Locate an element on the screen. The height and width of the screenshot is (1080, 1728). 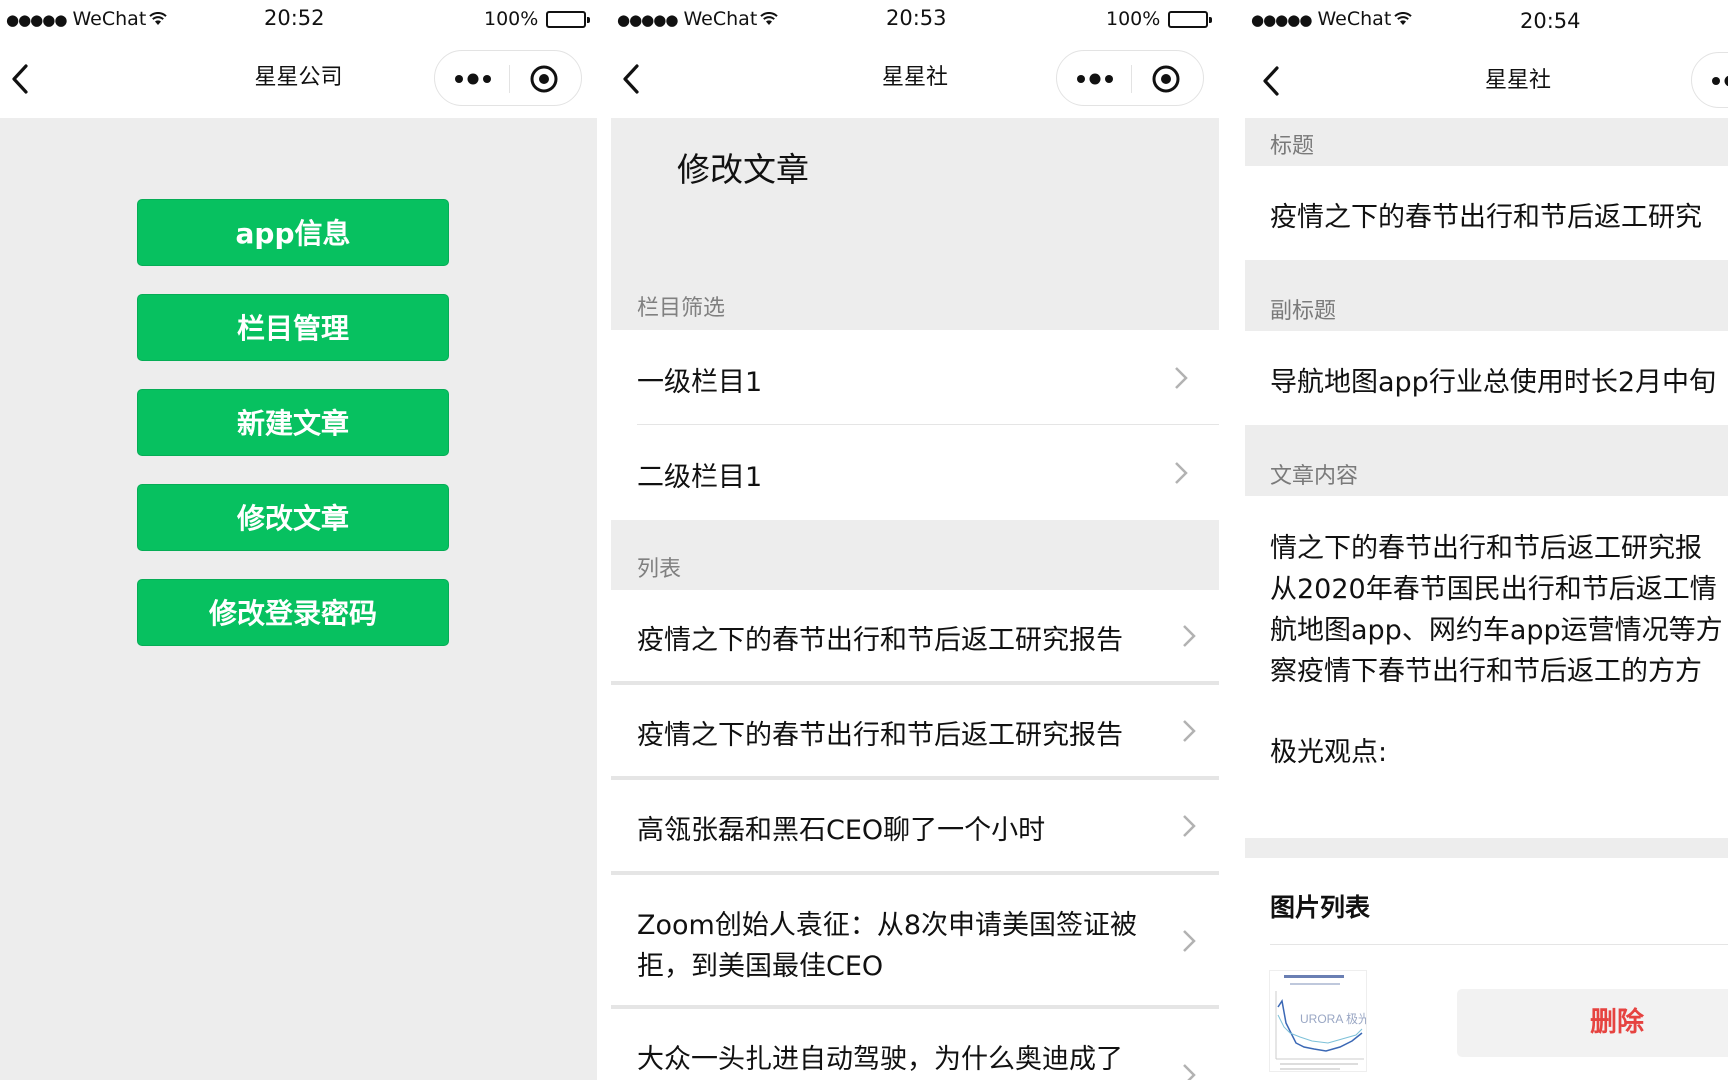
filter-group: 一级栏目1 二级栏目1 is located at coordinates (915, 425).